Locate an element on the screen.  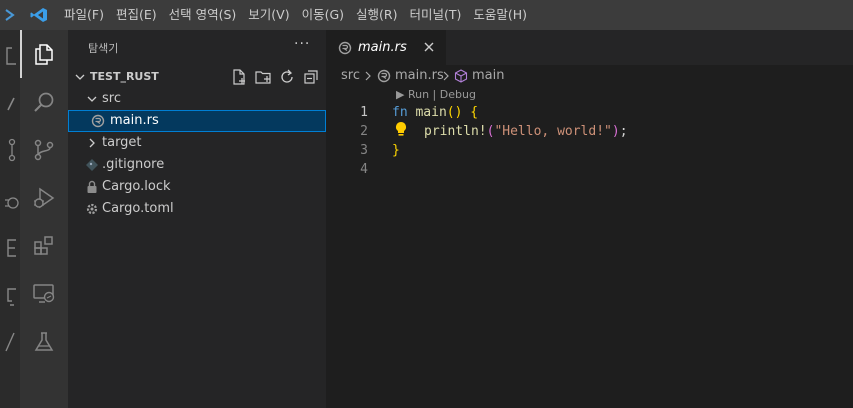
editor-tab-bar: main.rs is located at coordinates (589, 47).